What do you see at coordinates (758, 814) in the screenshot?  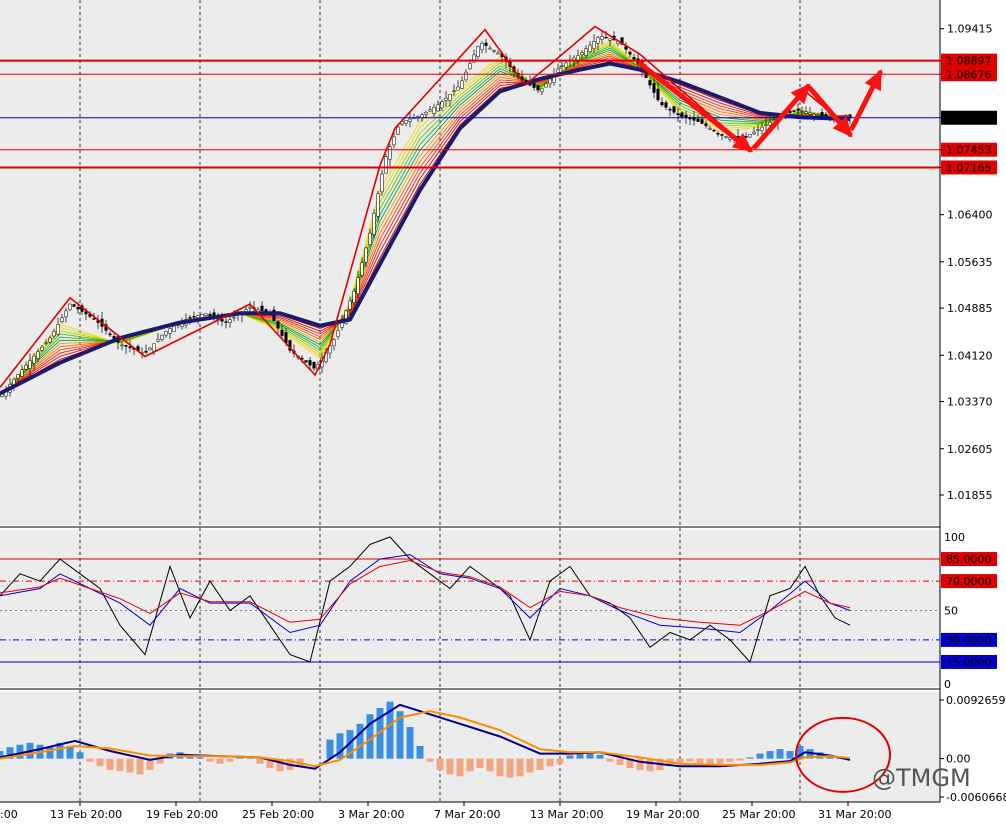 I see `date-tick-label: 25 Mar 20:00` at bounding box center [758, 814].